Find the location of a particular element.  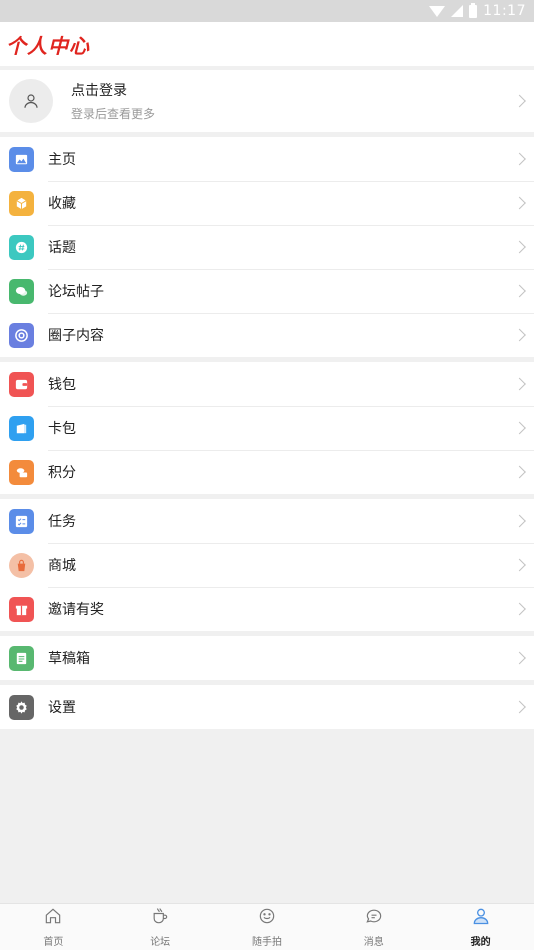

menu-item: 论坛帖子 is located at coordinates (267, 291).